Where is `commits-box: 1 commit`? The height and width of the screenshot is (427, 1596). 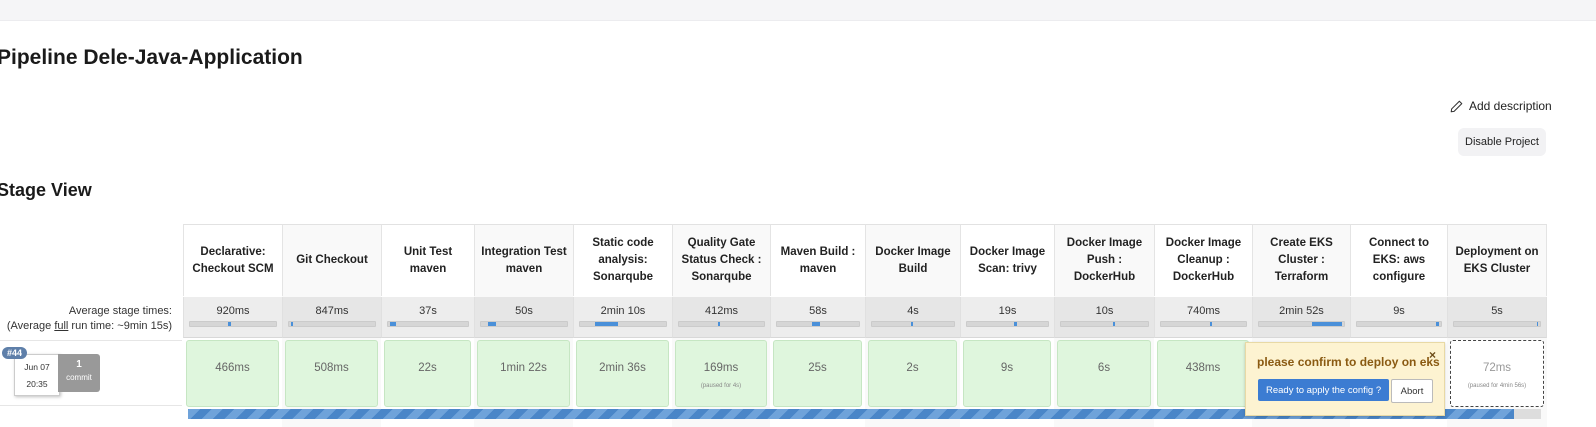
commits-box: 1 commit is located at coordinates (79, 373).